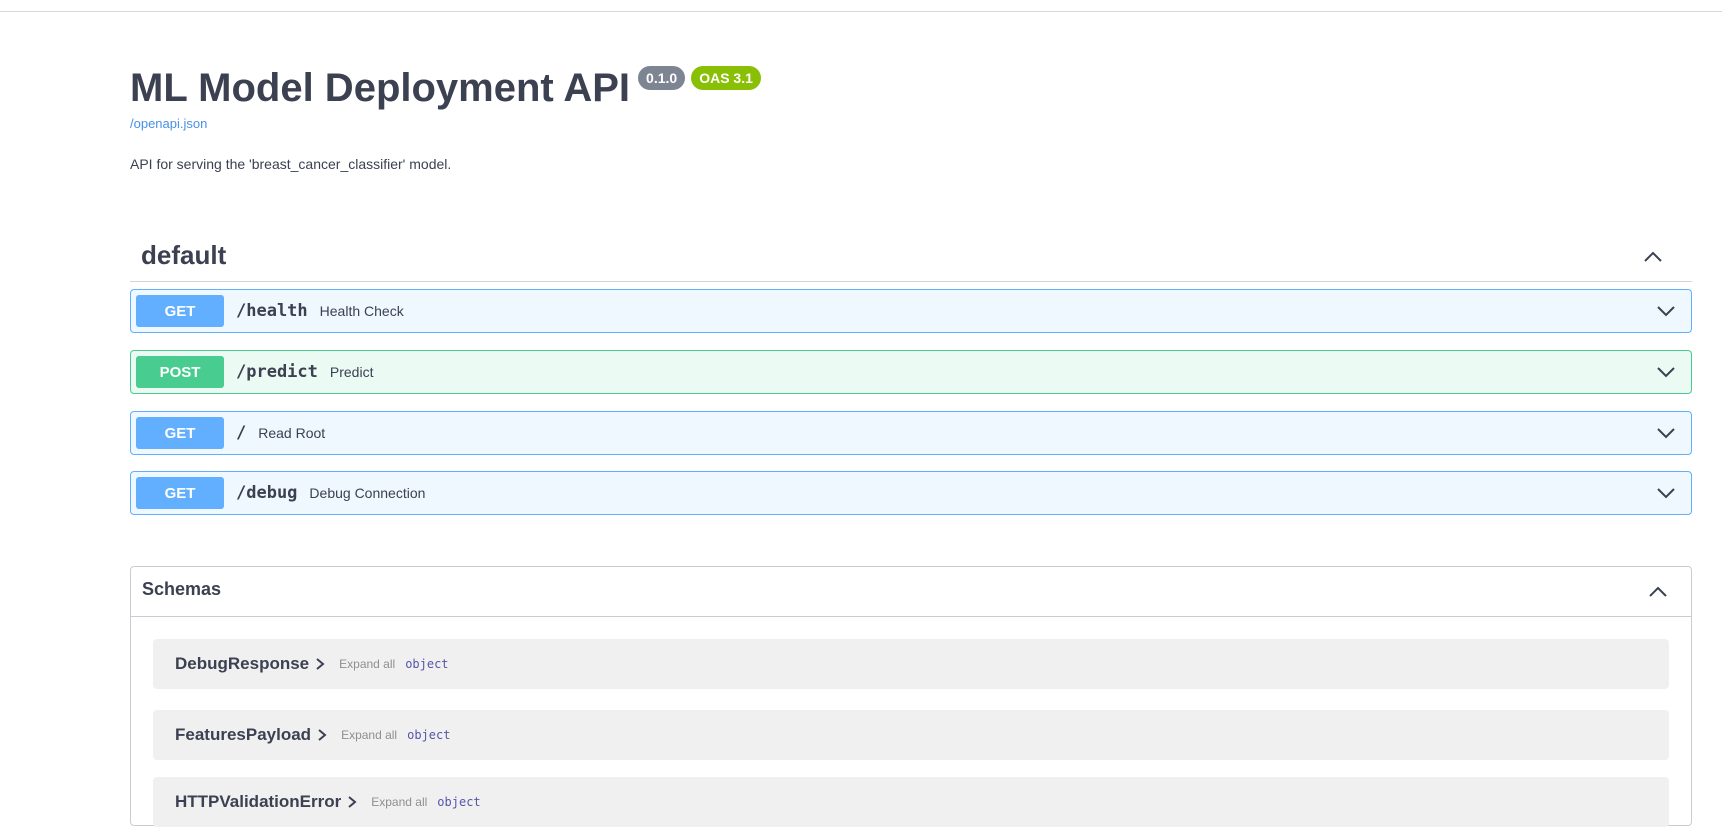  I want to click on top-bar, so click(861, 6).